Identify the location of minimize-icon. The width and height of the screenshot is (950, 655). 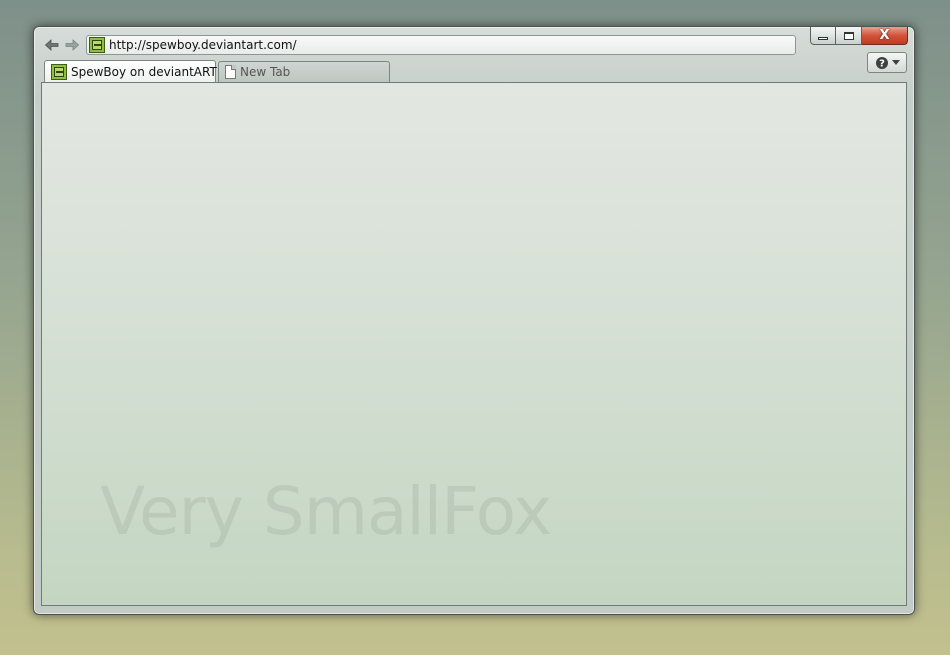
(823, 38).